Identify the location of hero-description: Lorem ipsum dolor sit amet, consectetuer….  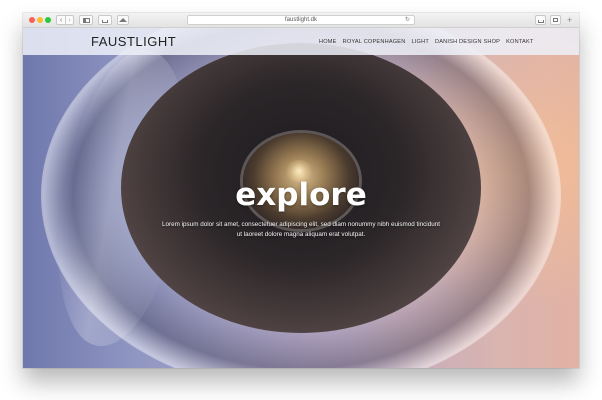
(301, 229).